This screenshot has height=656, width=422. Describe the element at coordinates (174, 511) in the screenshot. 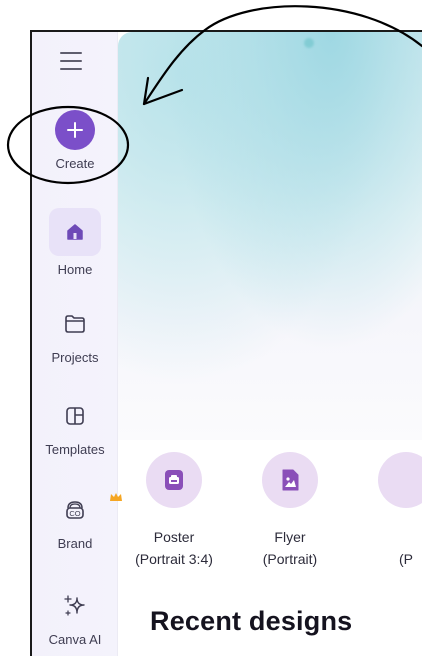

I see `quick-create-poster: Poster (Portrait 3:4)` at that location.